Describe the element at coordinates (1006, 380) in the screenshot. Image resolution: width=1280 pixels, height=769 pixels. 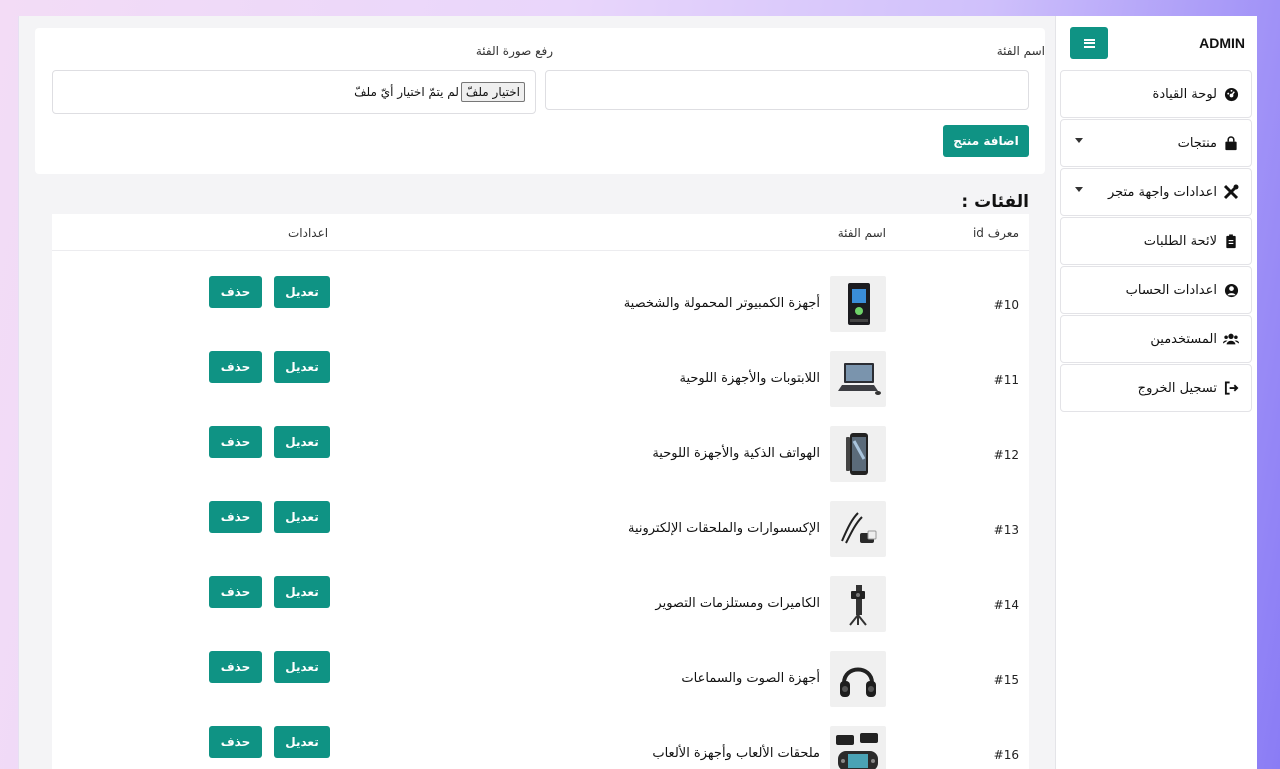
I see `row-id: #11` at that location.